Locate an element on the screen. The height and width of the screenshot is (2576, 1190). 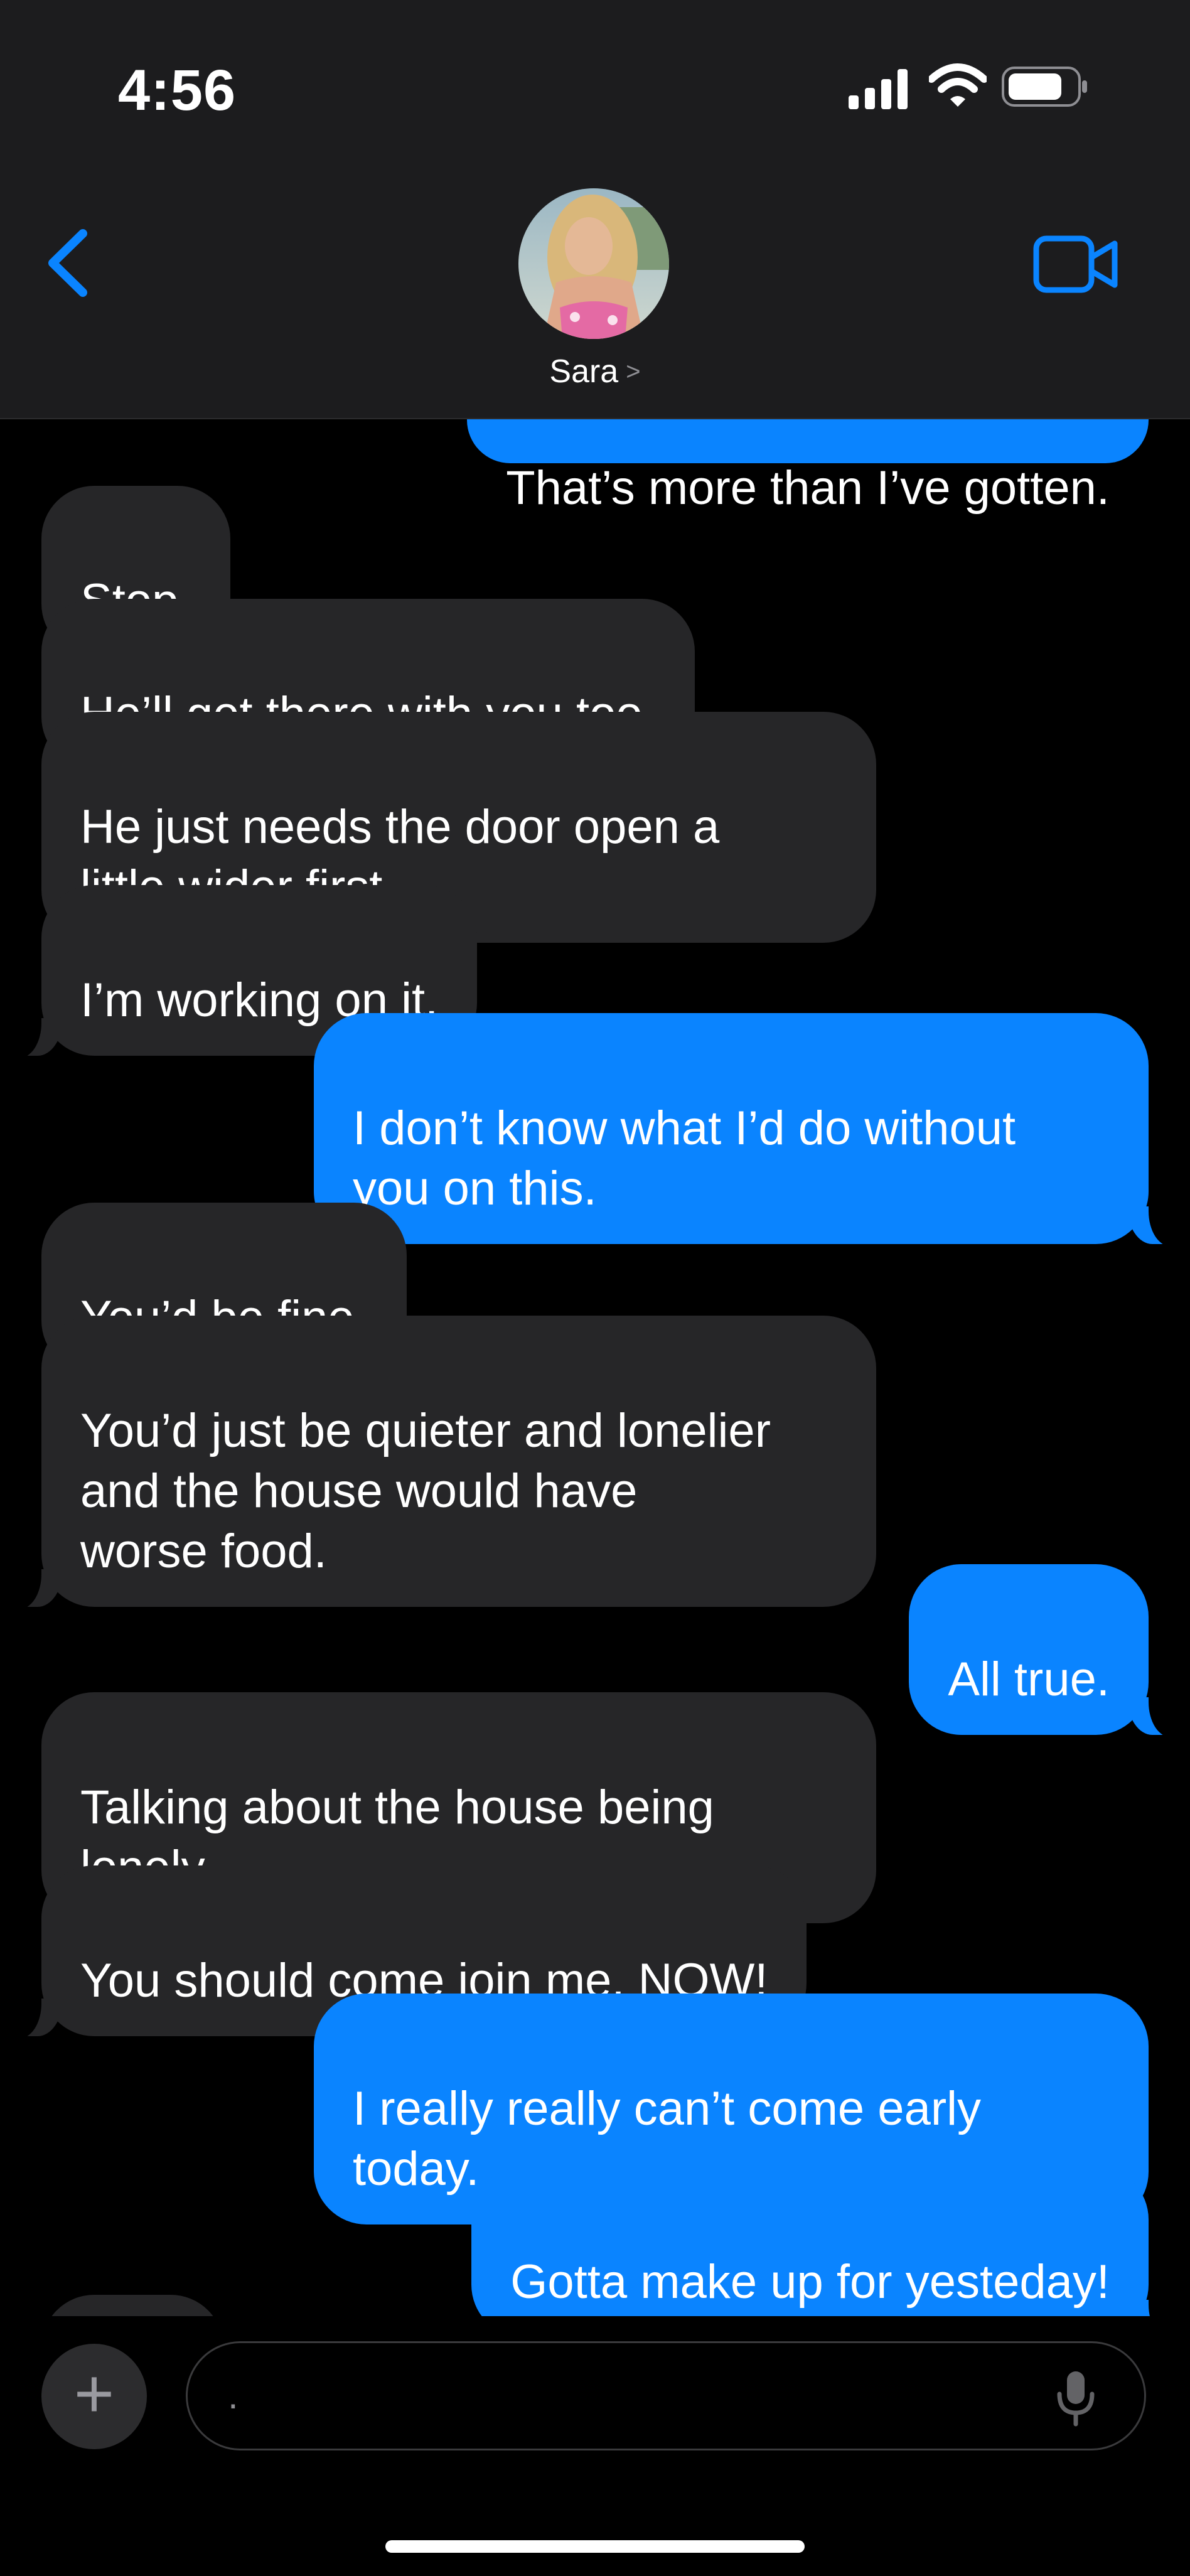
contact-name-button: Sara > is located at coordinates (595, 371).